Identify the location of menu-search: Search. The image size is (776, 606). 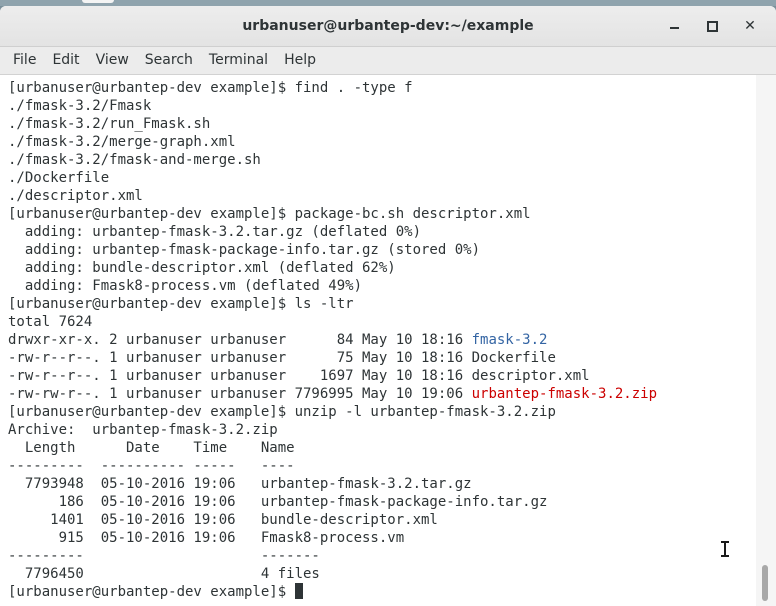
(169, 60).